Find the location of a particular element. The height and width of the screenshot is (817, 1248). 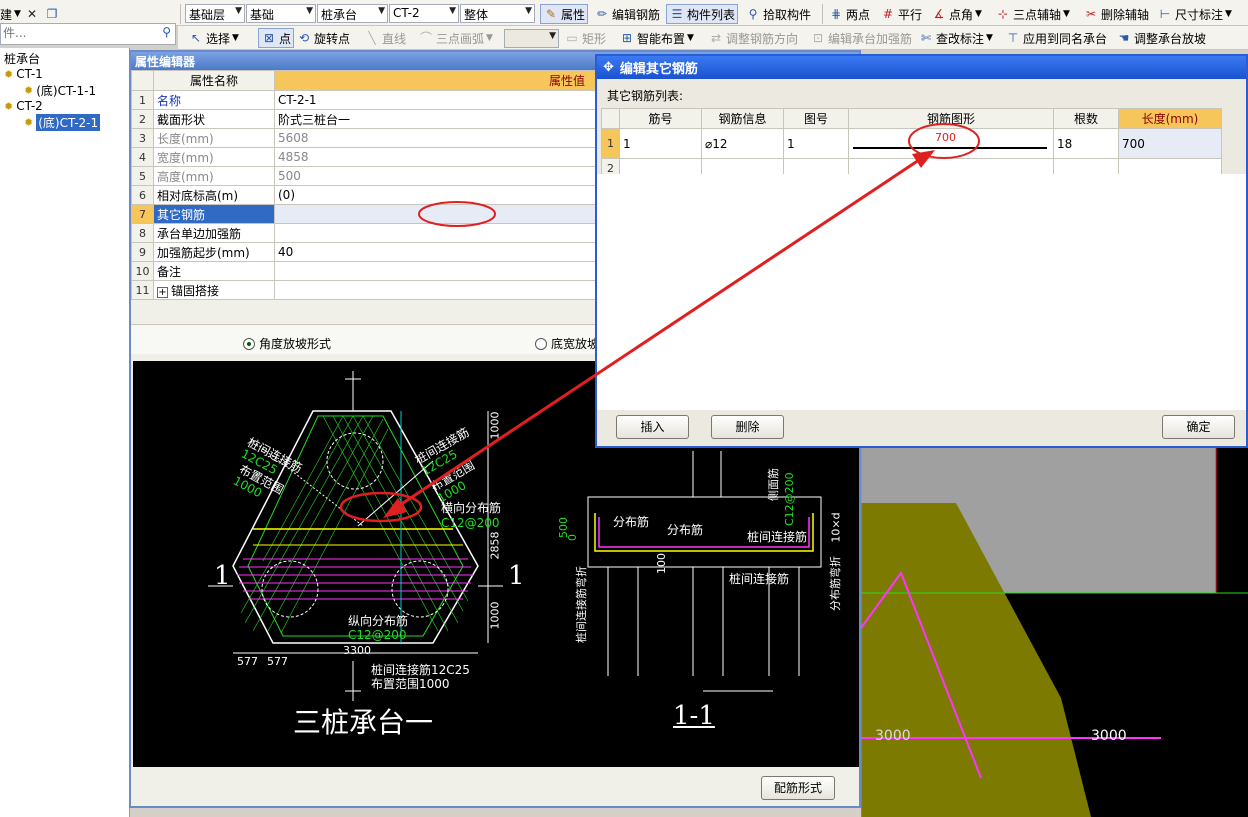

close-icon: ✕ is located at coordinates (32, 14).